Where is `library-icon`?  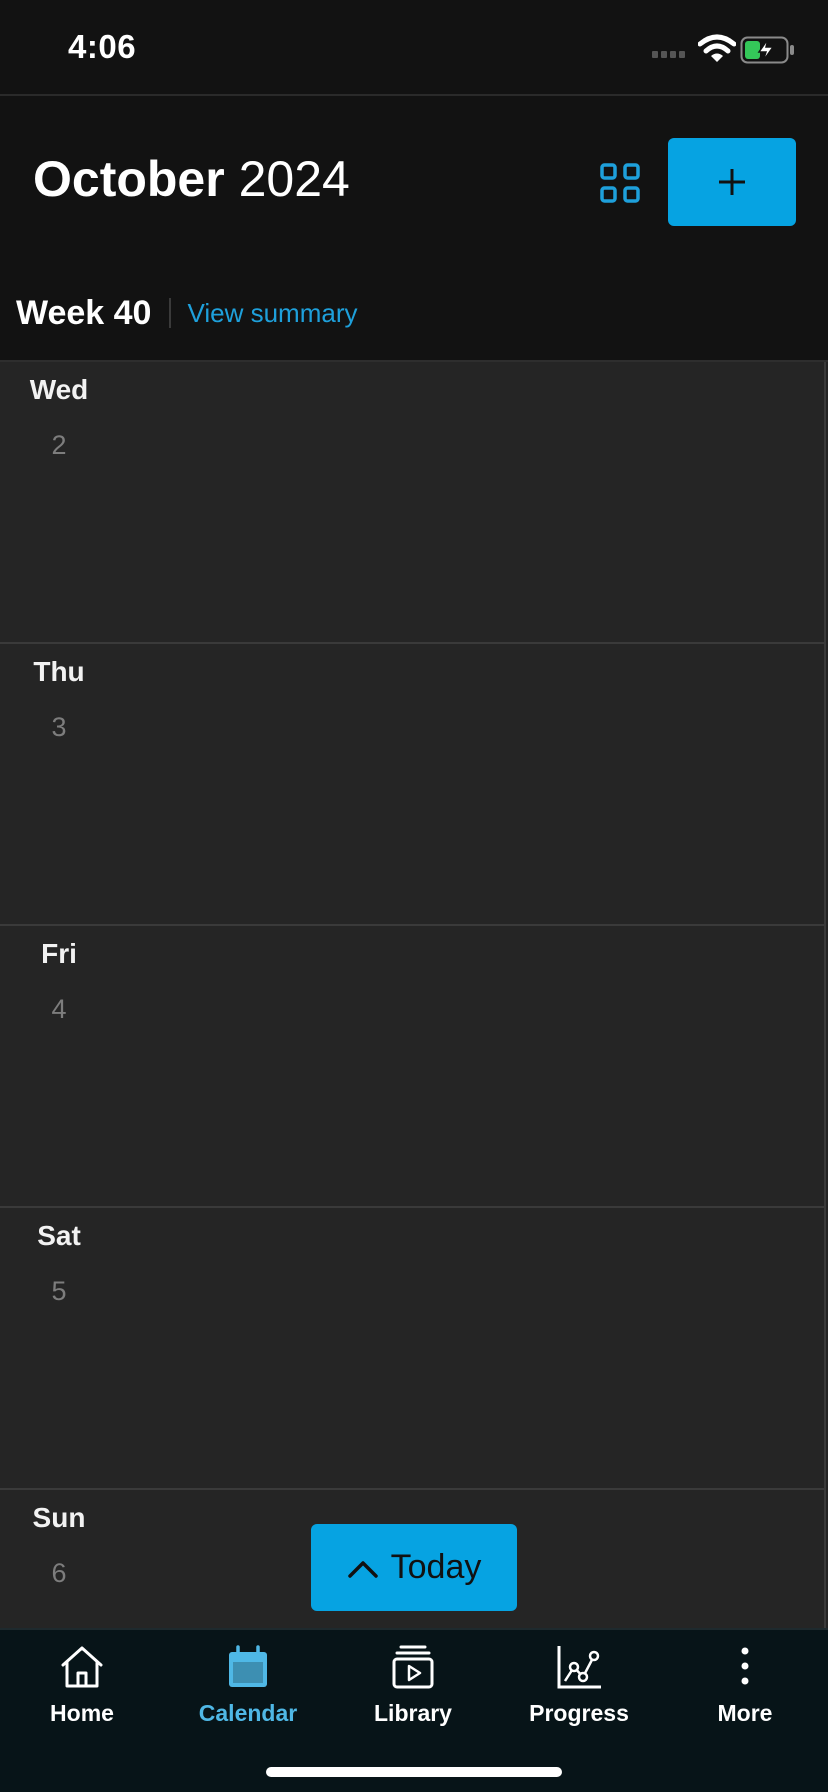 library-icon is located at coordinates (413, 1667).